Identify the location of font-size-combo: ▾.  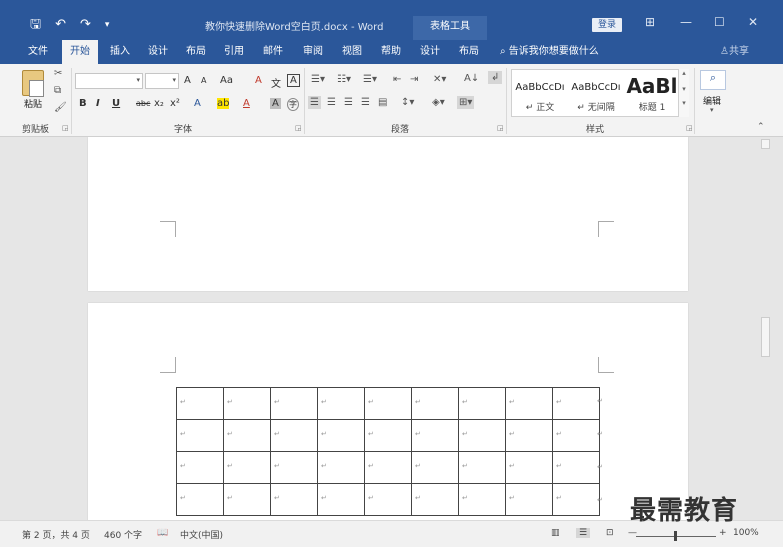
(162, 81).